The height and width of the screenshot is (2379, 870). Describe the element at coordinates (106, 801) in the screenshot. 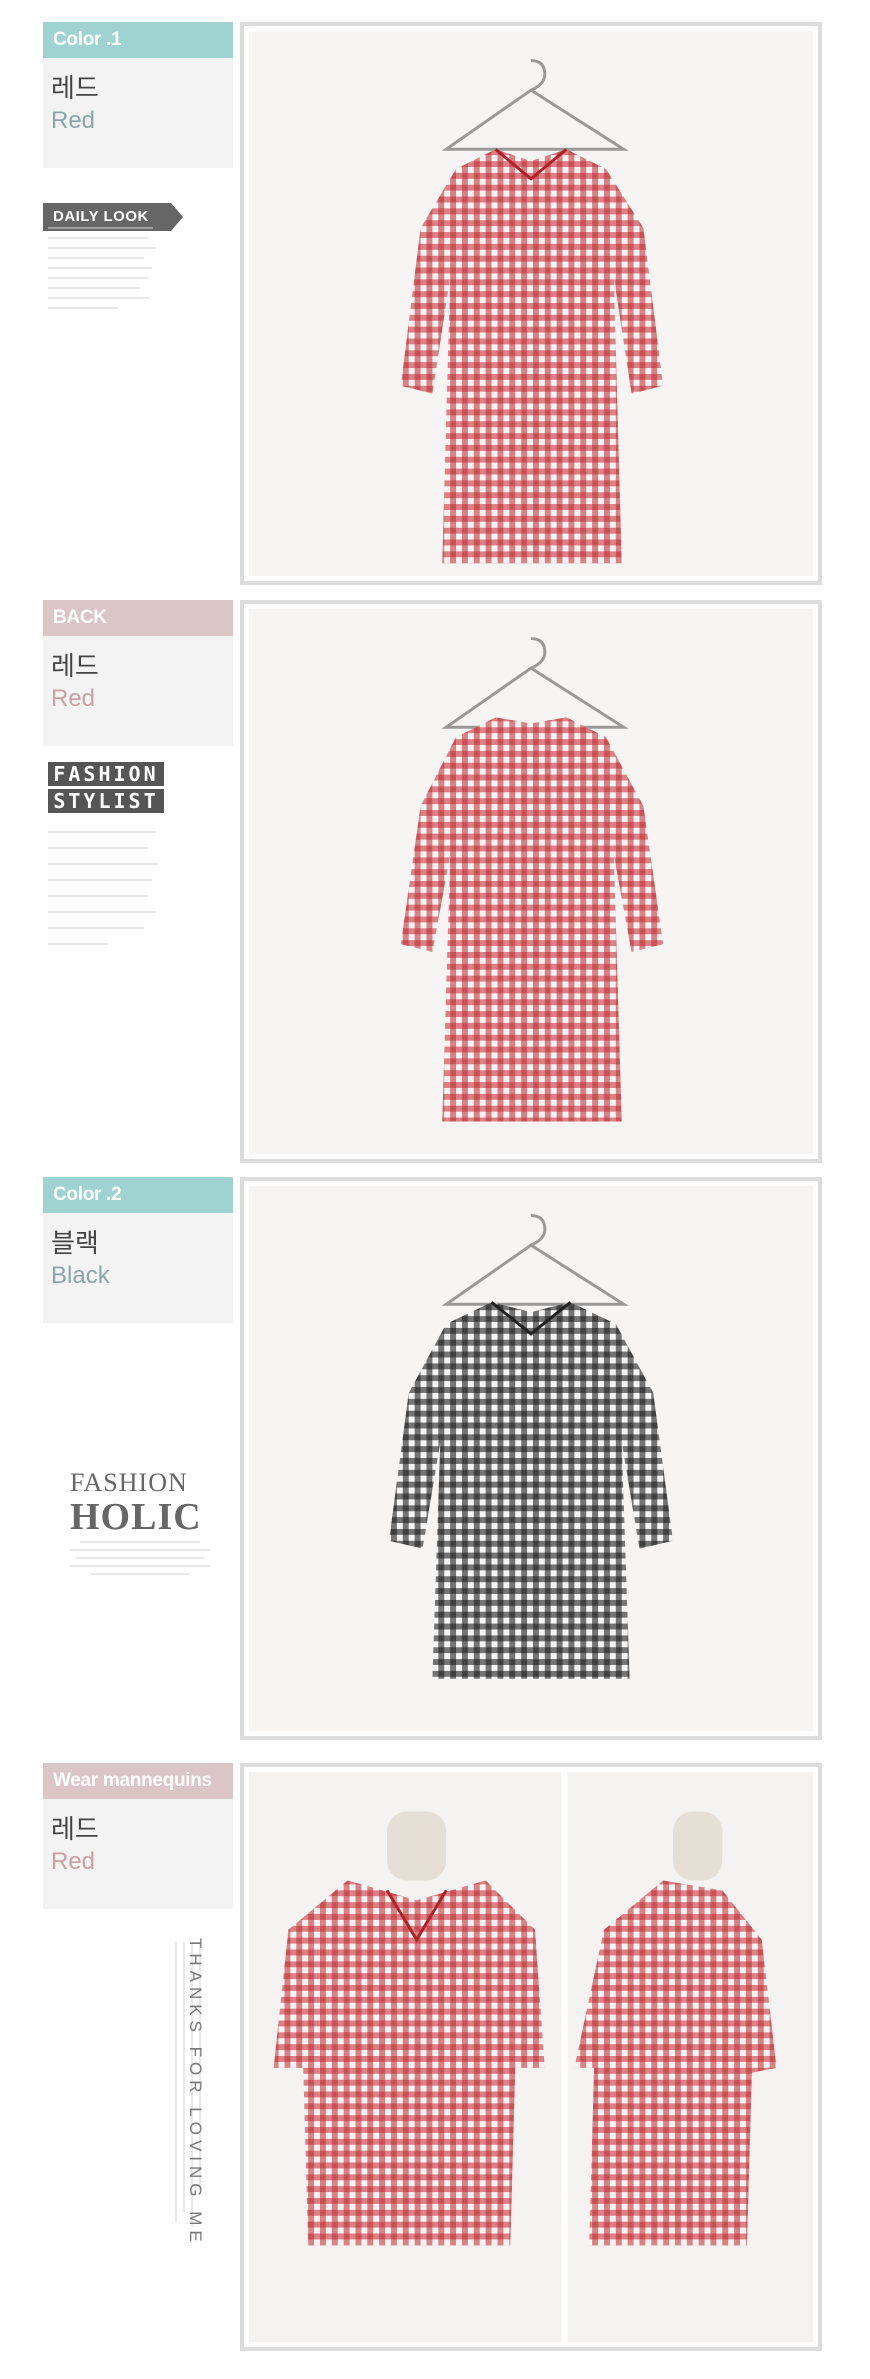

I see `fashion-stylist-line-2: STYLIST` at that location.